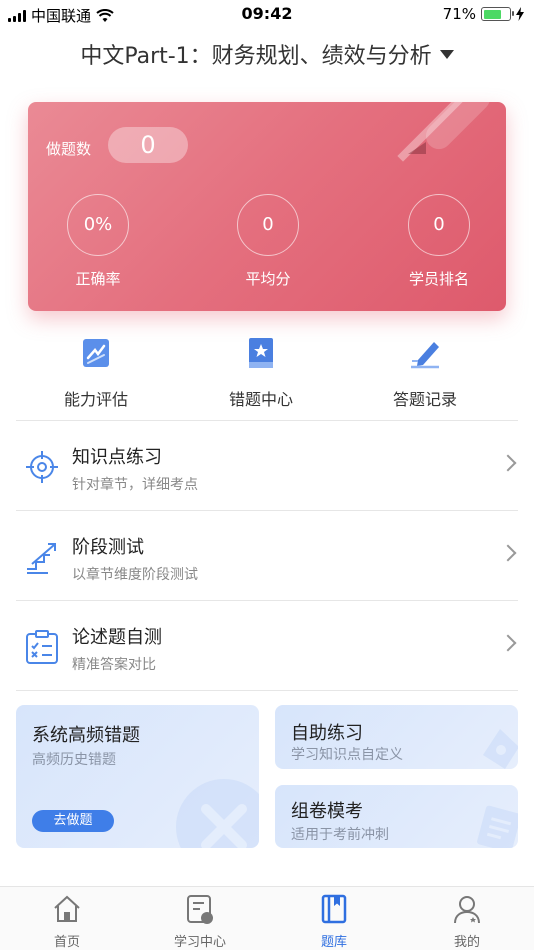 The image size is (534, 950). Describe the element at coordinates (74, 760) in the screenshot. I see `card-subtitle: 高频历史错题` at that location.